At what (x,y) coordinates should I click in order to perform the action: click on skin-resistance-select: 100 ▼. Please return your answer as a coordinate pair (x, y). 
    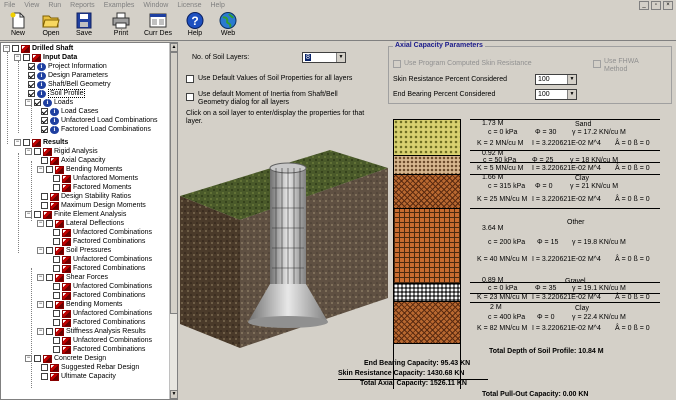
    Looking at the image, I should click on (556, 79).